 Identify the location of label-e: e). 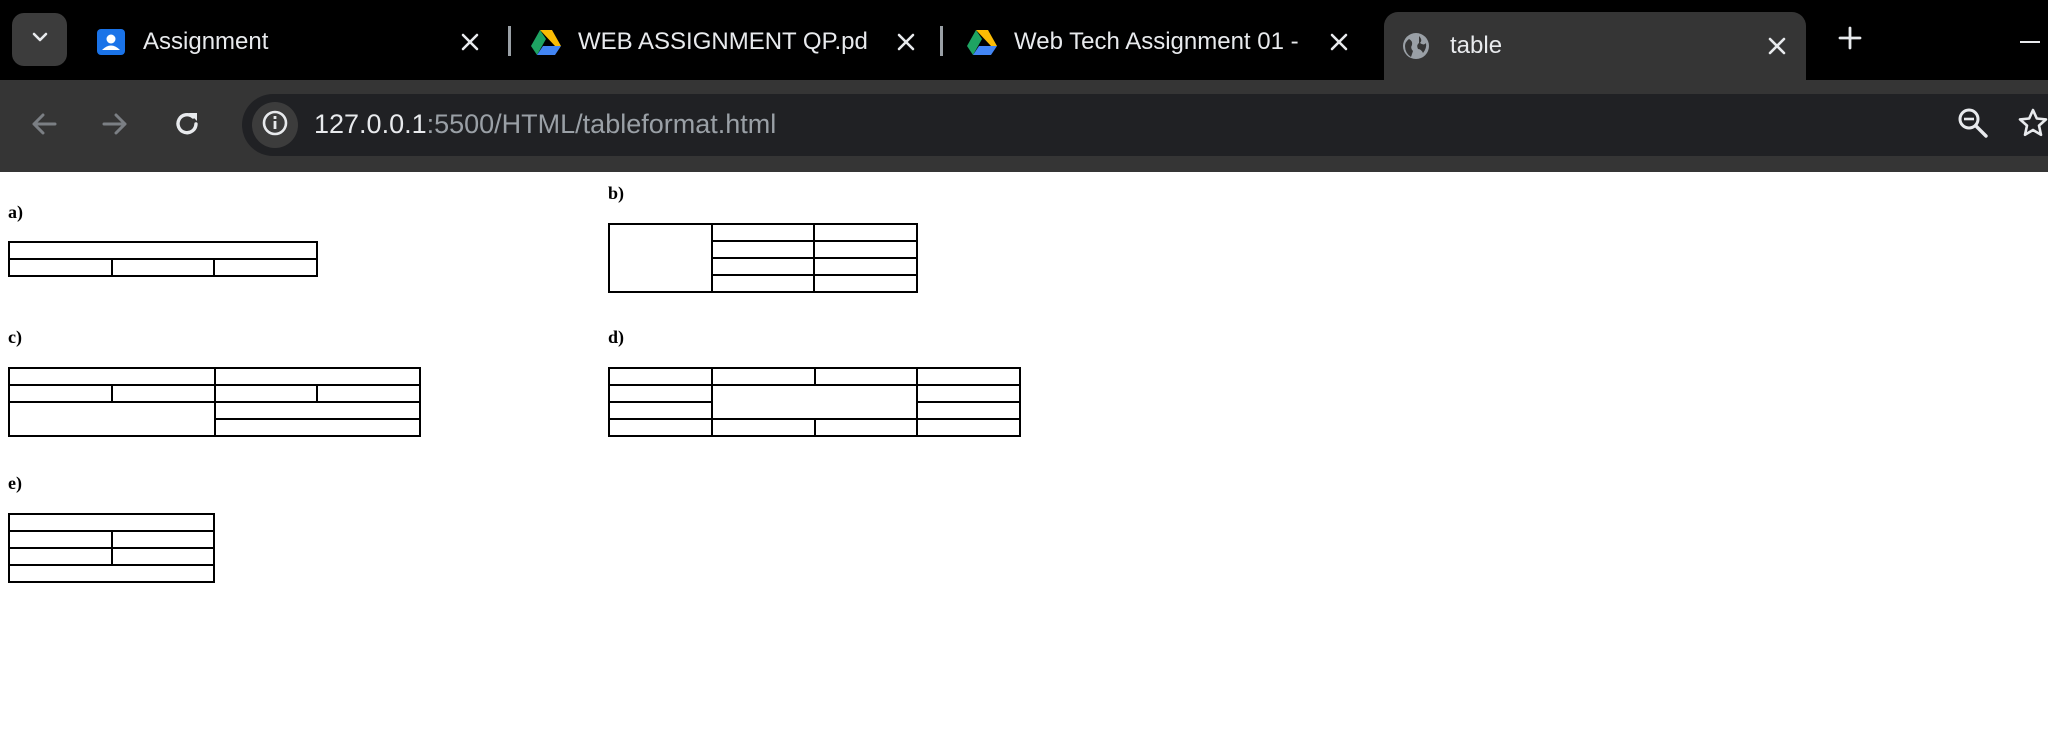
(15, 483).